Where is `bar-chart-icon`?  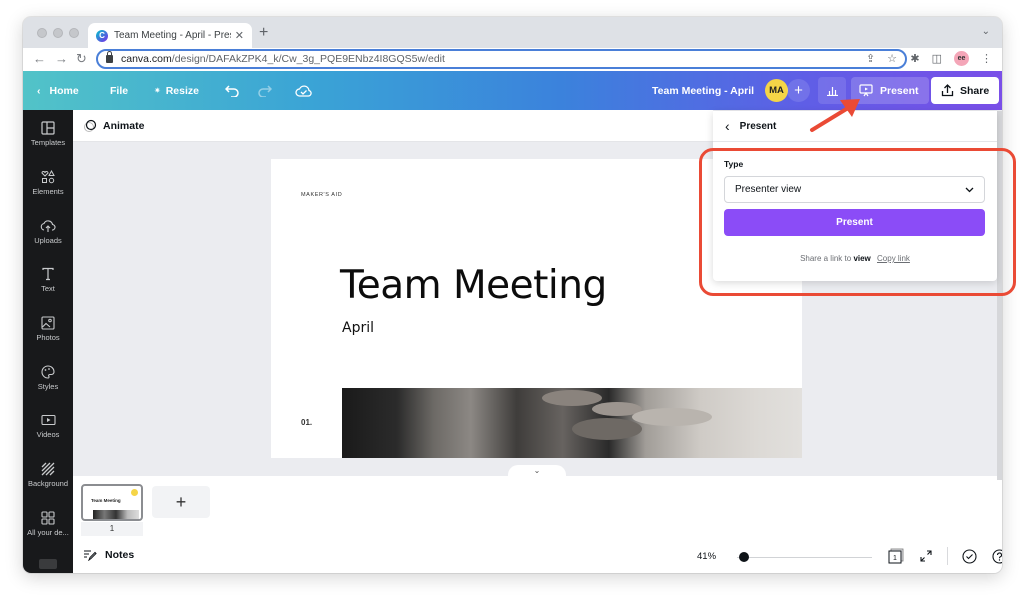
bar-chart-icon is located at coordinates (832, 91).